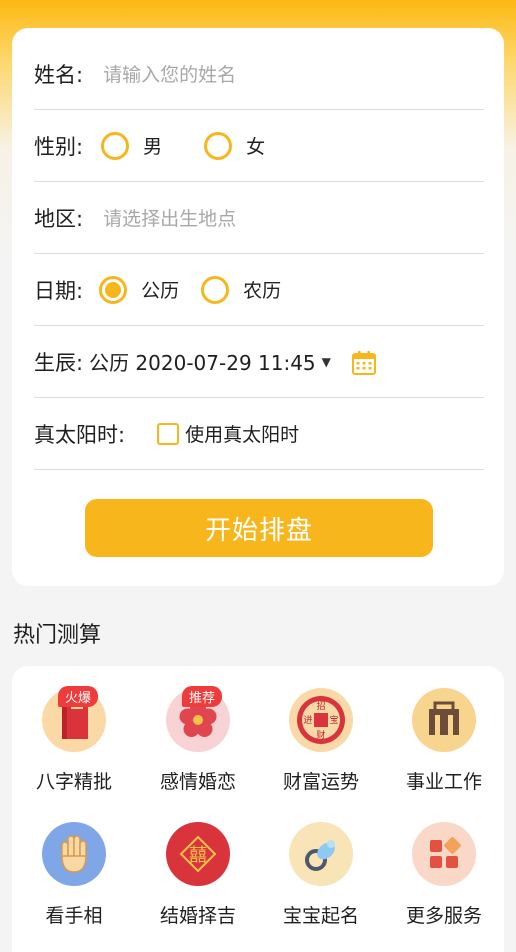 This screenshot has width=516, height=952. I want to click on birth-time-label: 生辰:, so click(59, 362).